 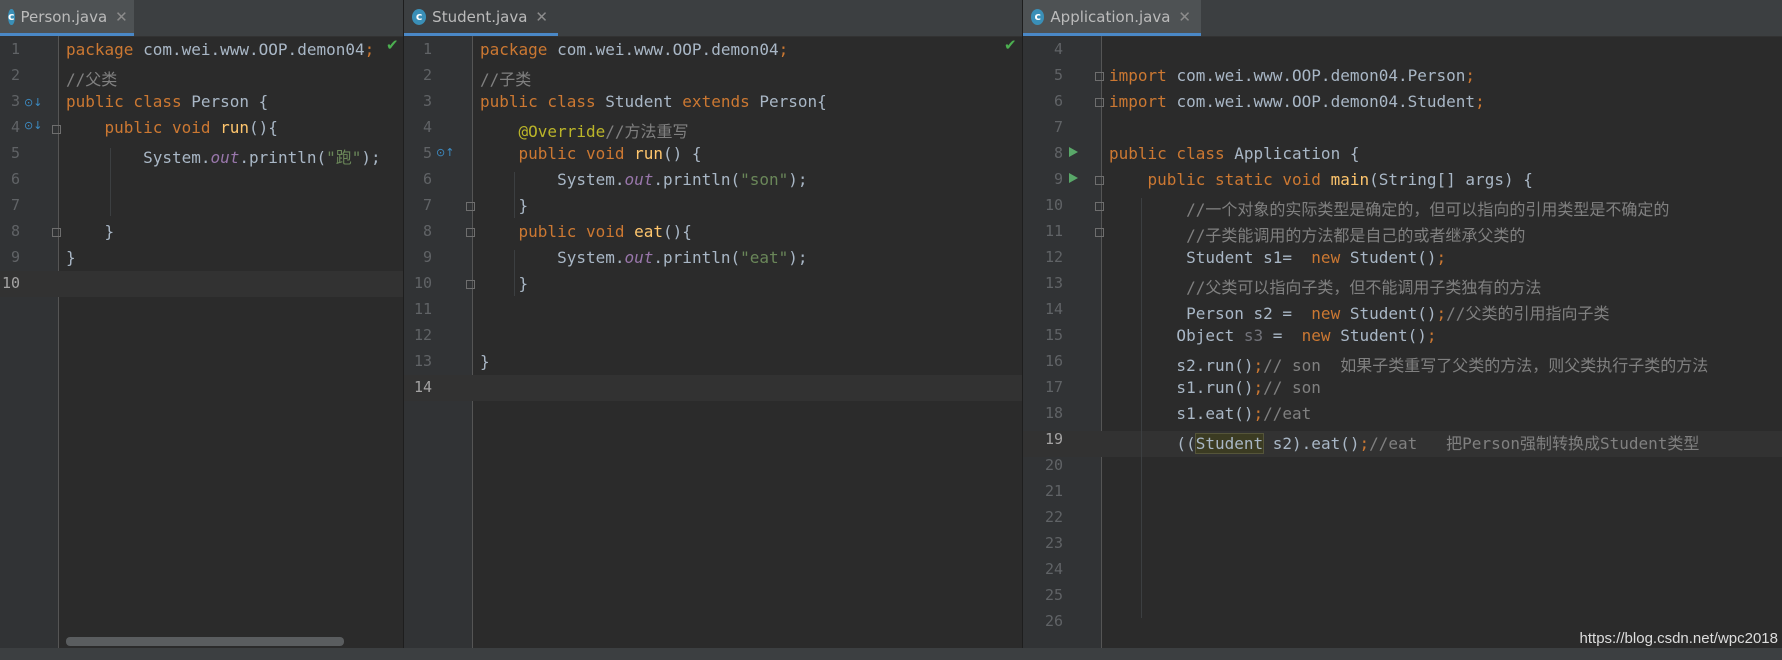 What do you see at coordinates (422, 361) in the screenshot?
I see `line-number: 13` at bounding box center [422, 361].